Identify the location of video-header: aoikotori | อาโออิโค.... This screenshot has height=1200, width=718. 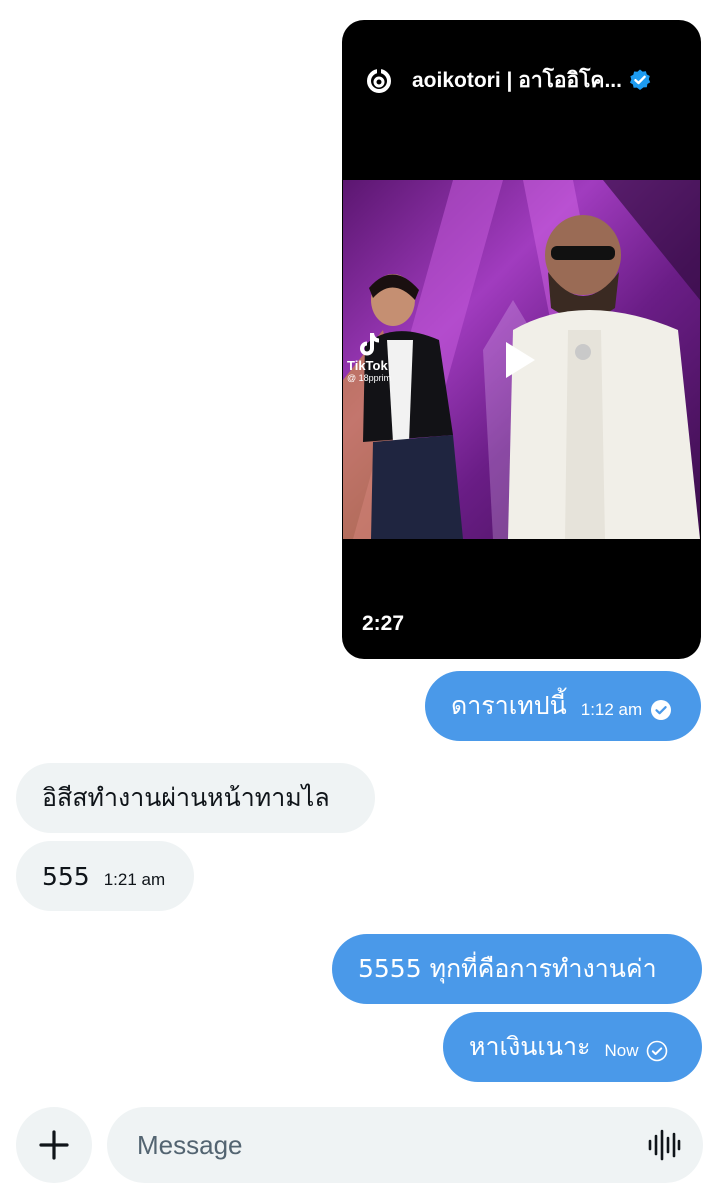
(508, 80).